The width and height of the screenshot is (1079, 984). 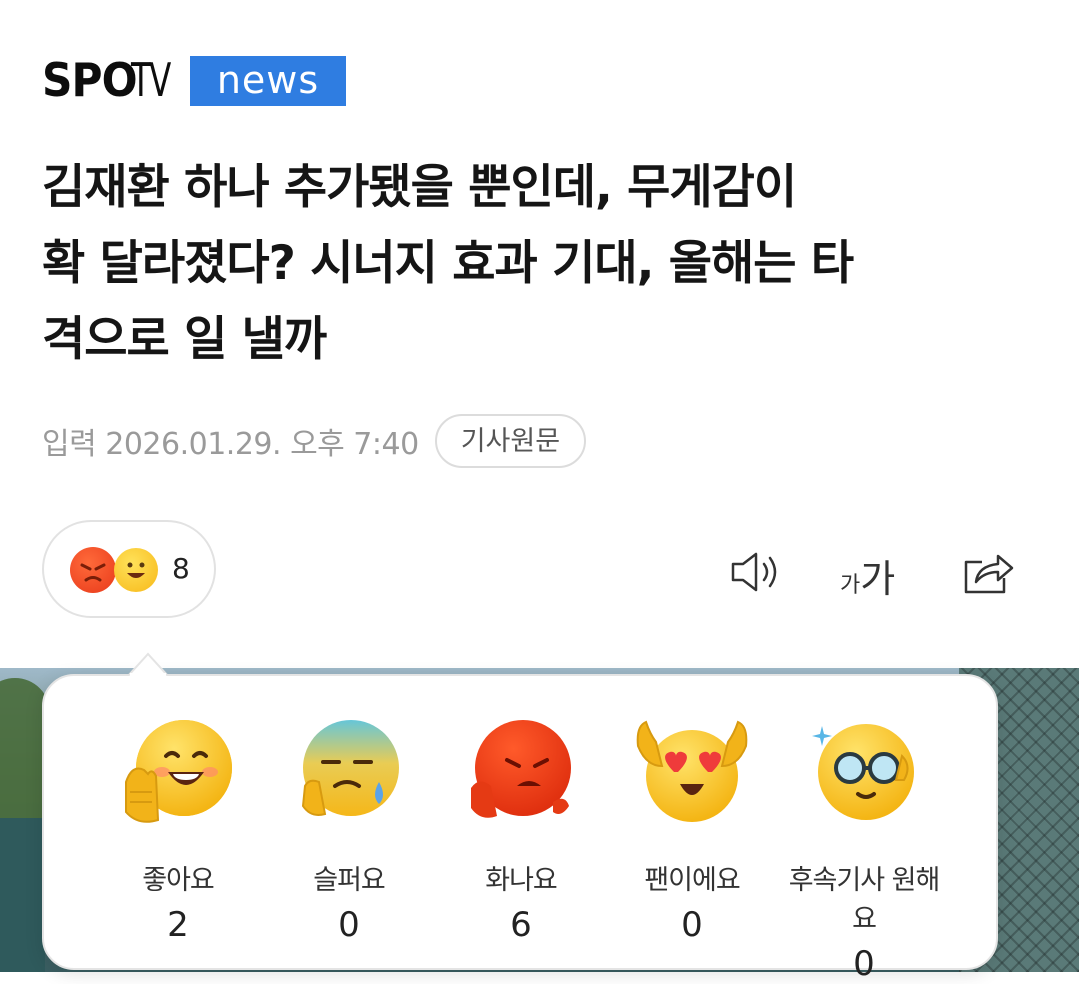 What do you see at coordinates (521, 925) in the screenshot?
I see `reaction-count: 6` at bounding box center [521, 925].